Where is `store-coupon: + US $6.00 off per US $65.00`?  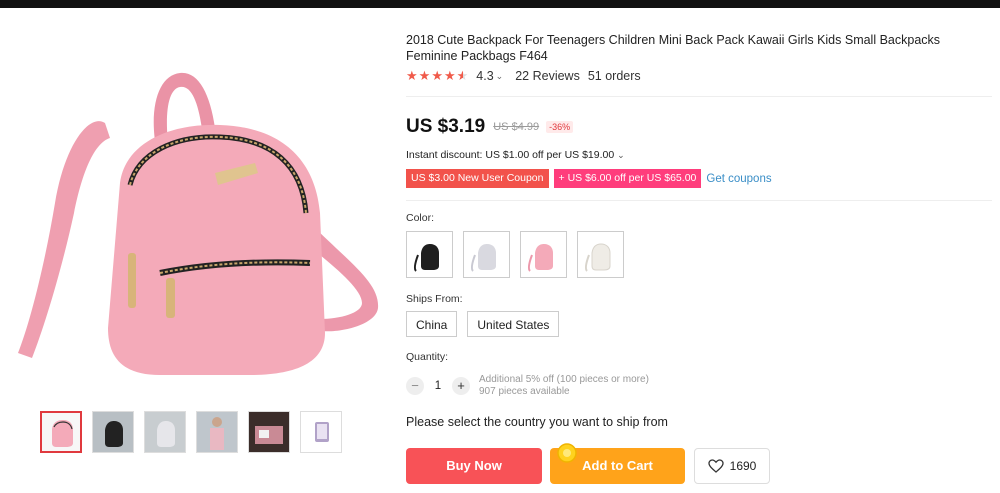
store-coupon: + US $6.00 off per US $65.00 is located at coordinates (627, 178).